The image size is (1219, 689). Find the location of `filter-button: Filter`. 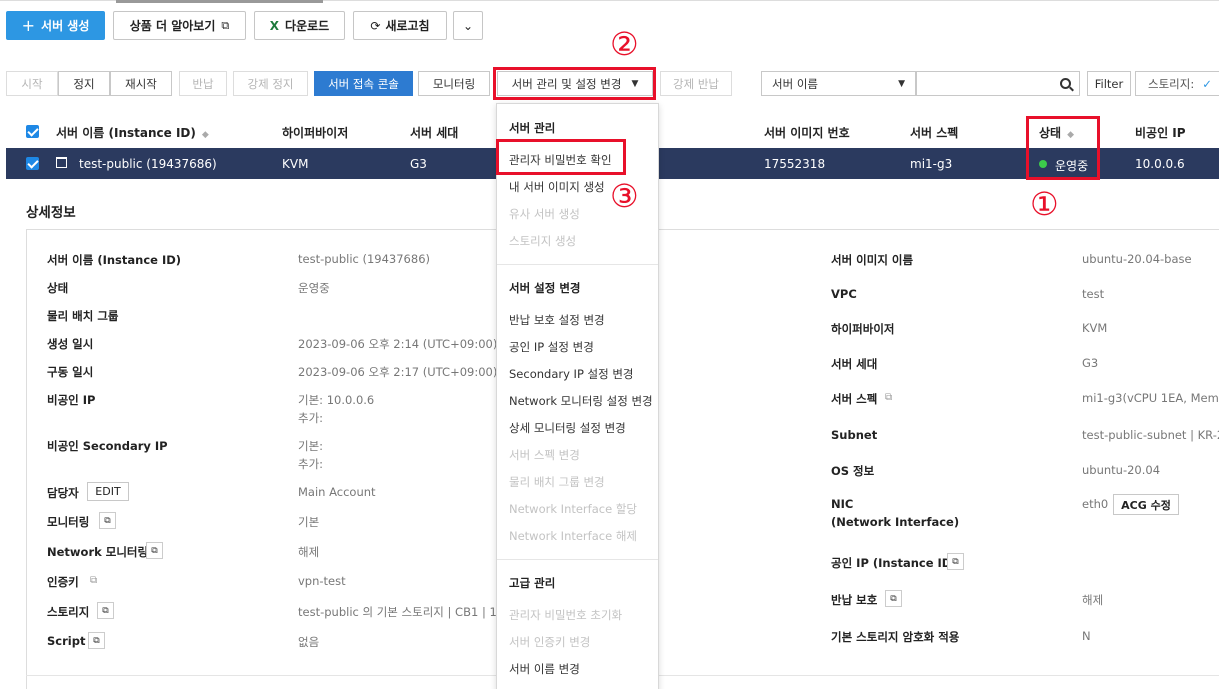

filter-button: Filter is located at coordinates (1109, 83).